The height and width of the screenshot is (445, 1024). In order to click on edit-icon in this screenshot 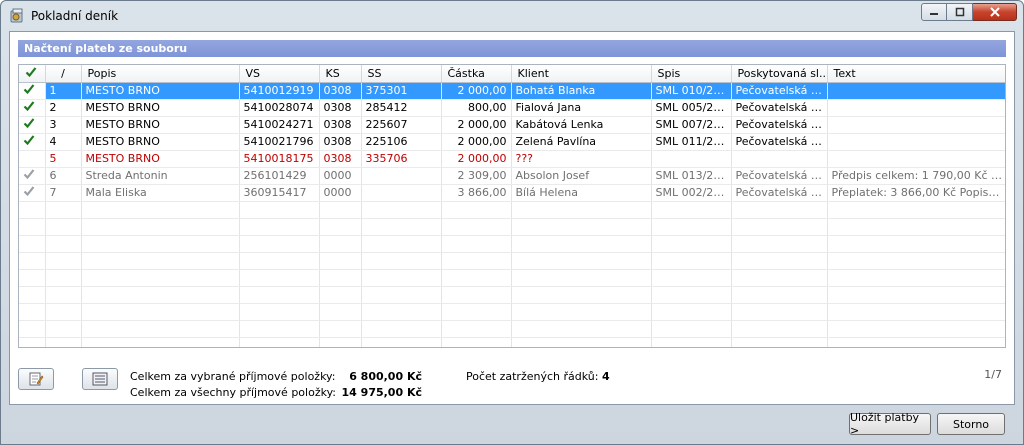, I will do `click(36, 379)`.